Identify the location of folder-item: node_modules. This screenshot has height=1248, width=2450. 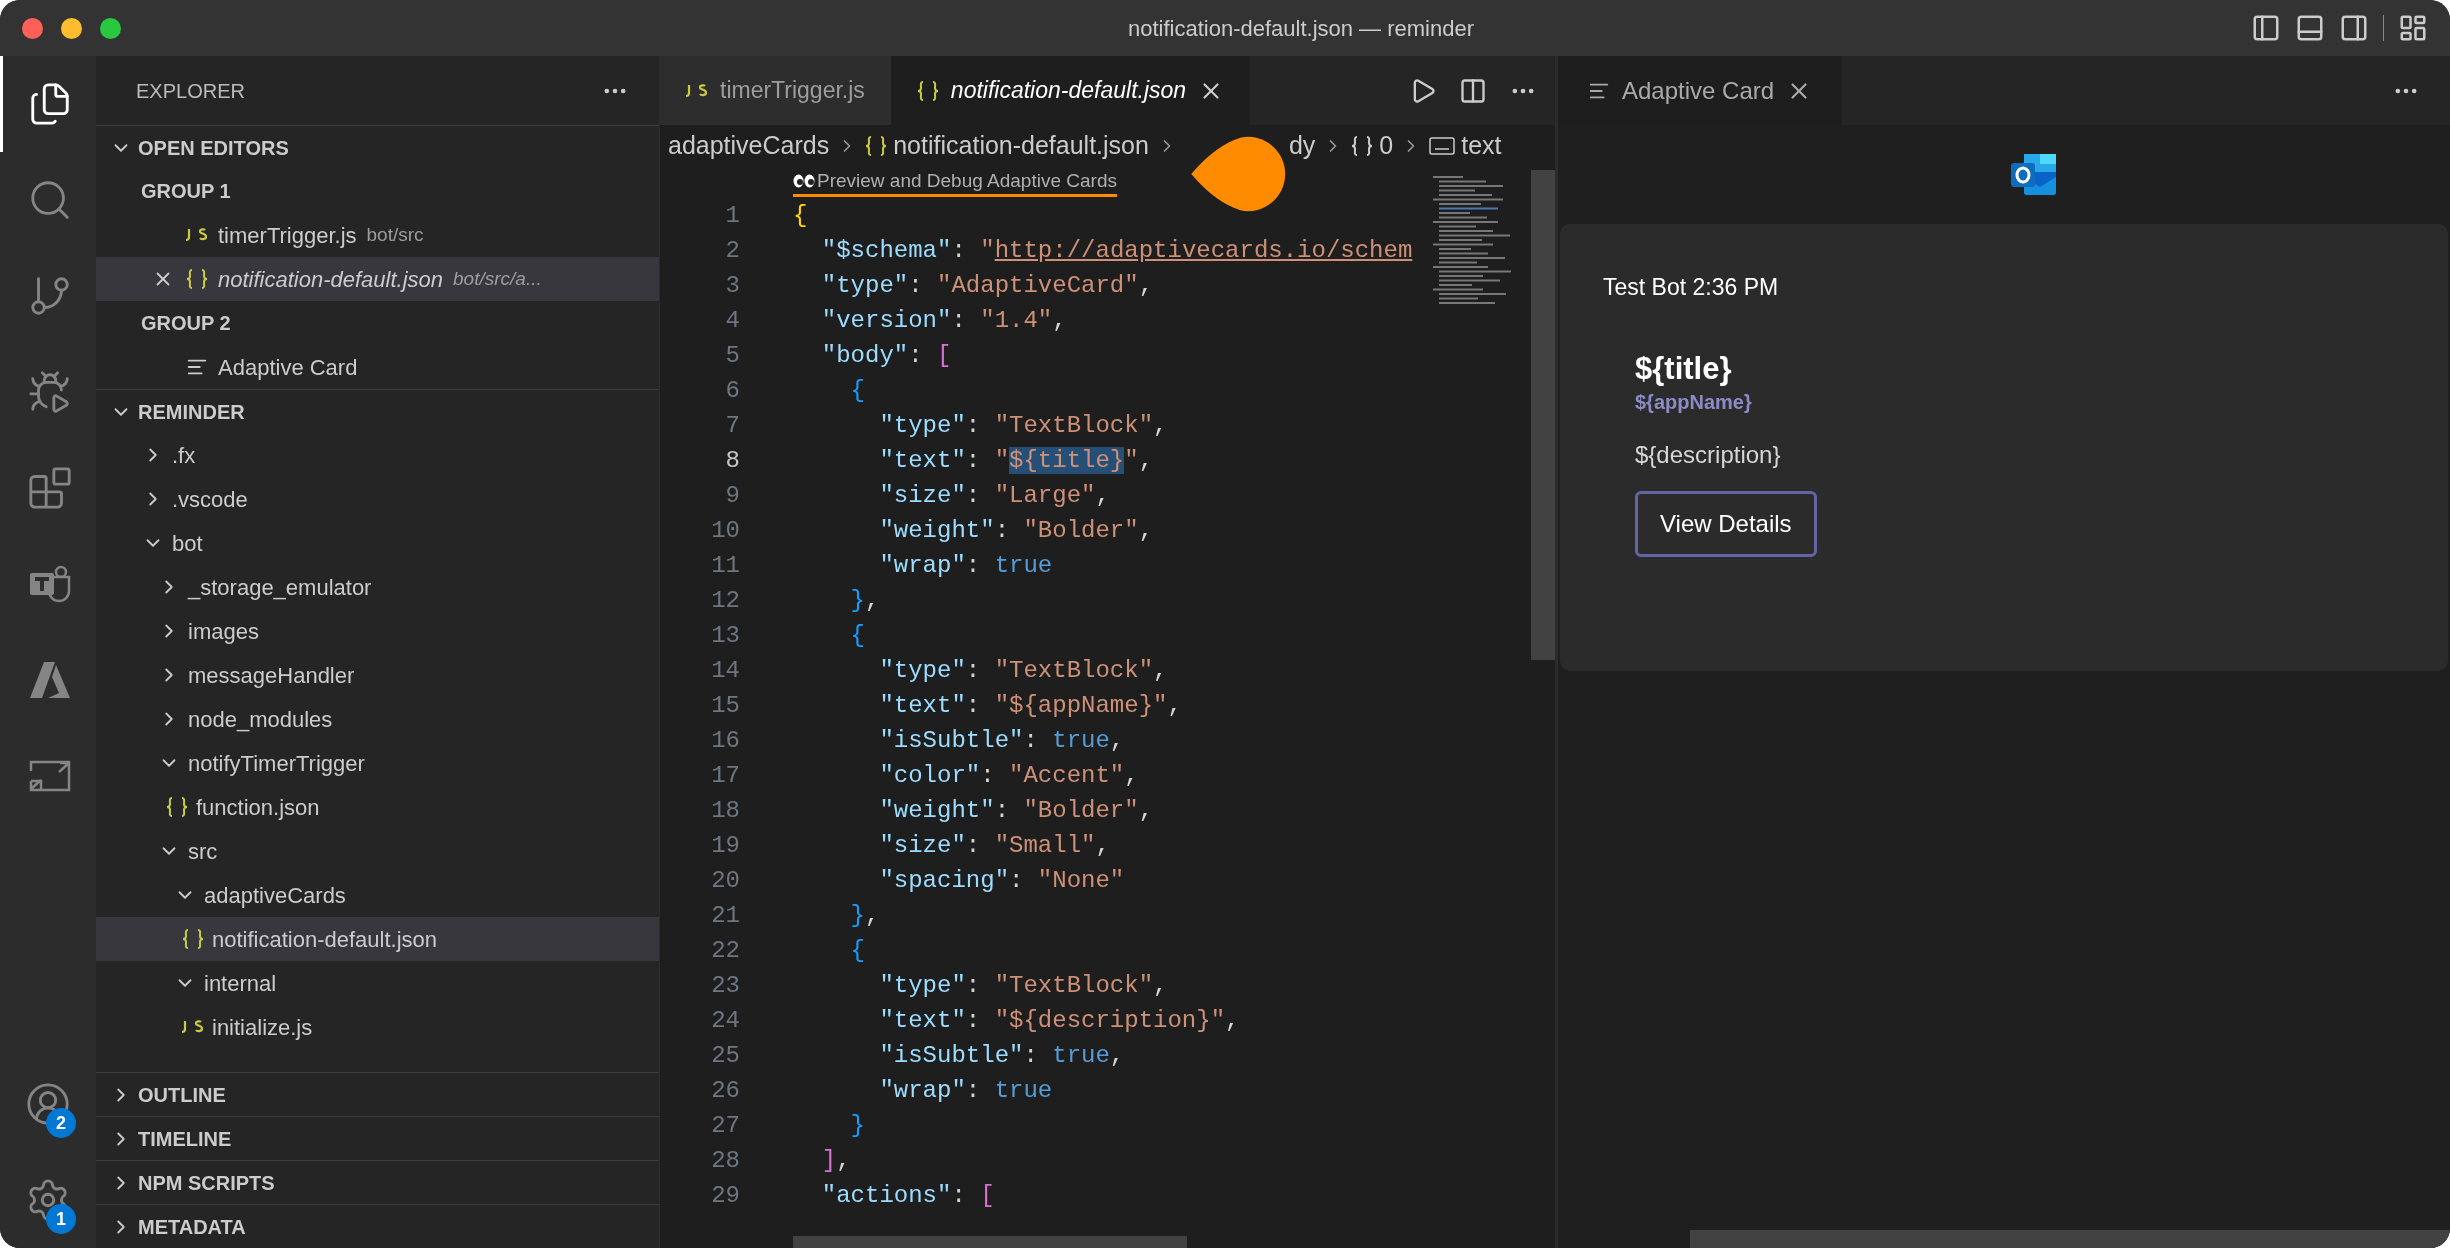
(377, 719).